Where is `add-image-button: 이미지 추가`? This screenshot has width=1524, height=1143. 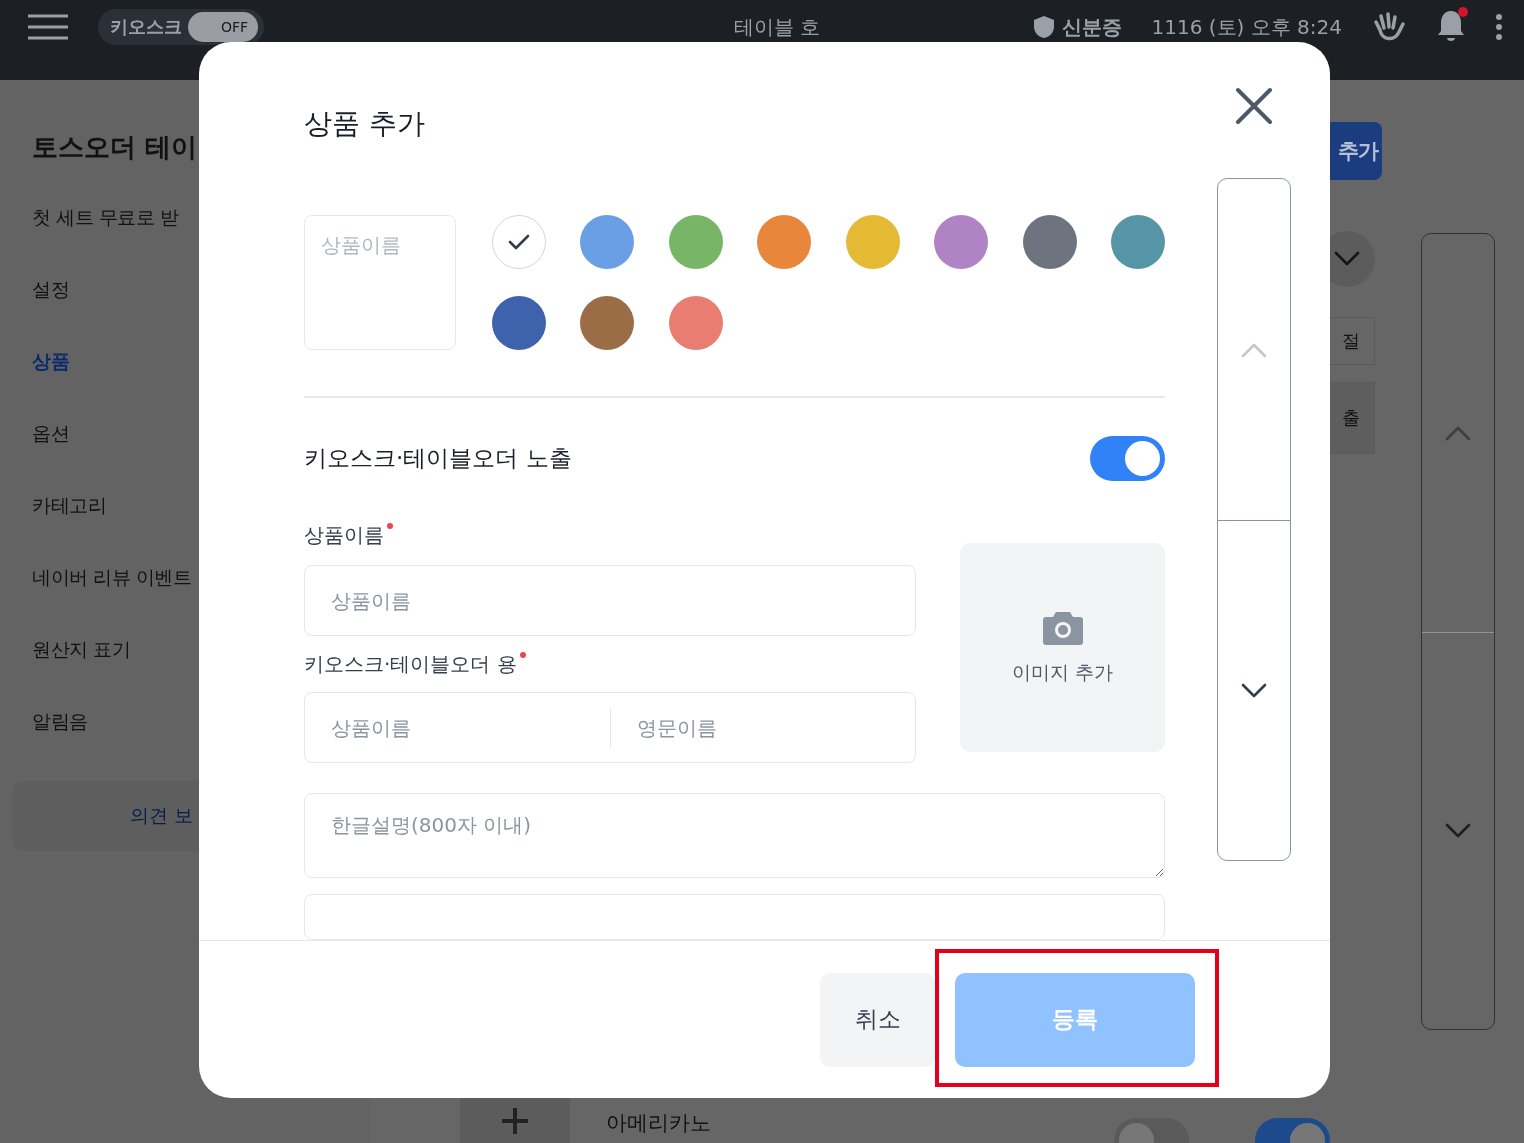 add-image-button: 이미지 추가 is located at coordinates (1062, 647).